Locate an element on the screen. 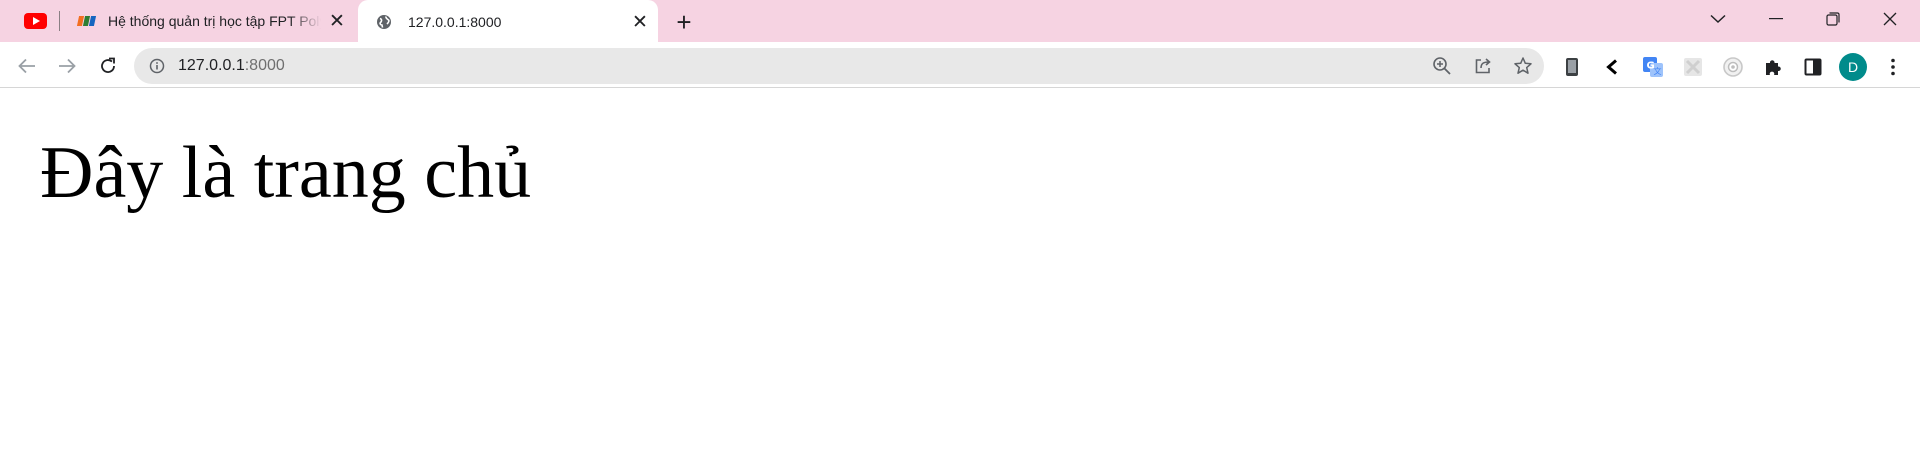 The image size is (1920, 457). puzzle-icon is located at coordinates (1773, 67).